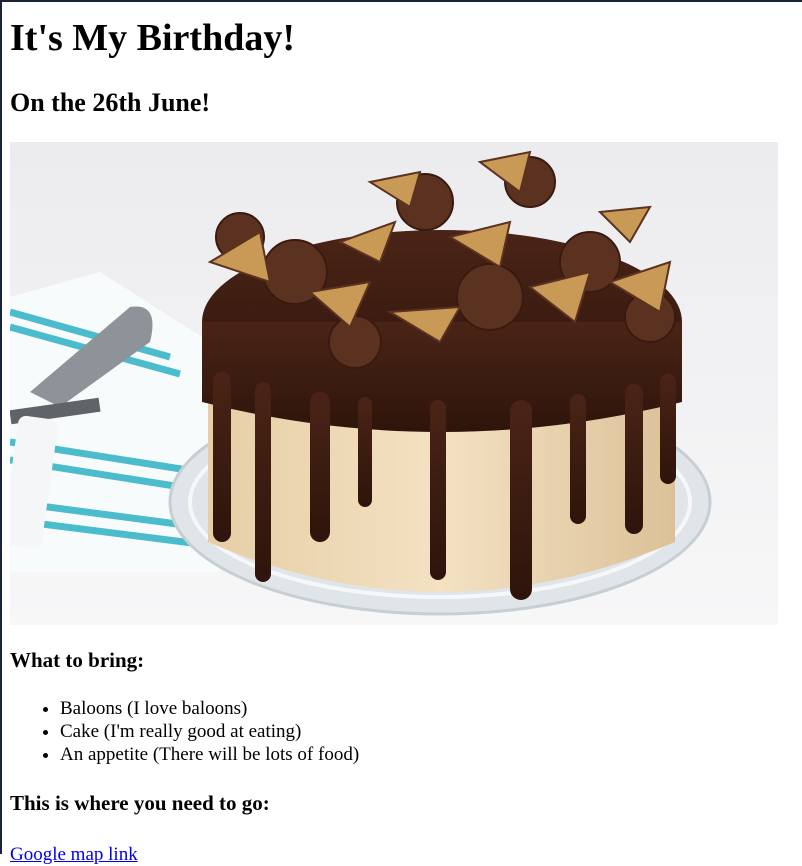  I want to click on page-title: It's My Birthday!, so click(152, 38).